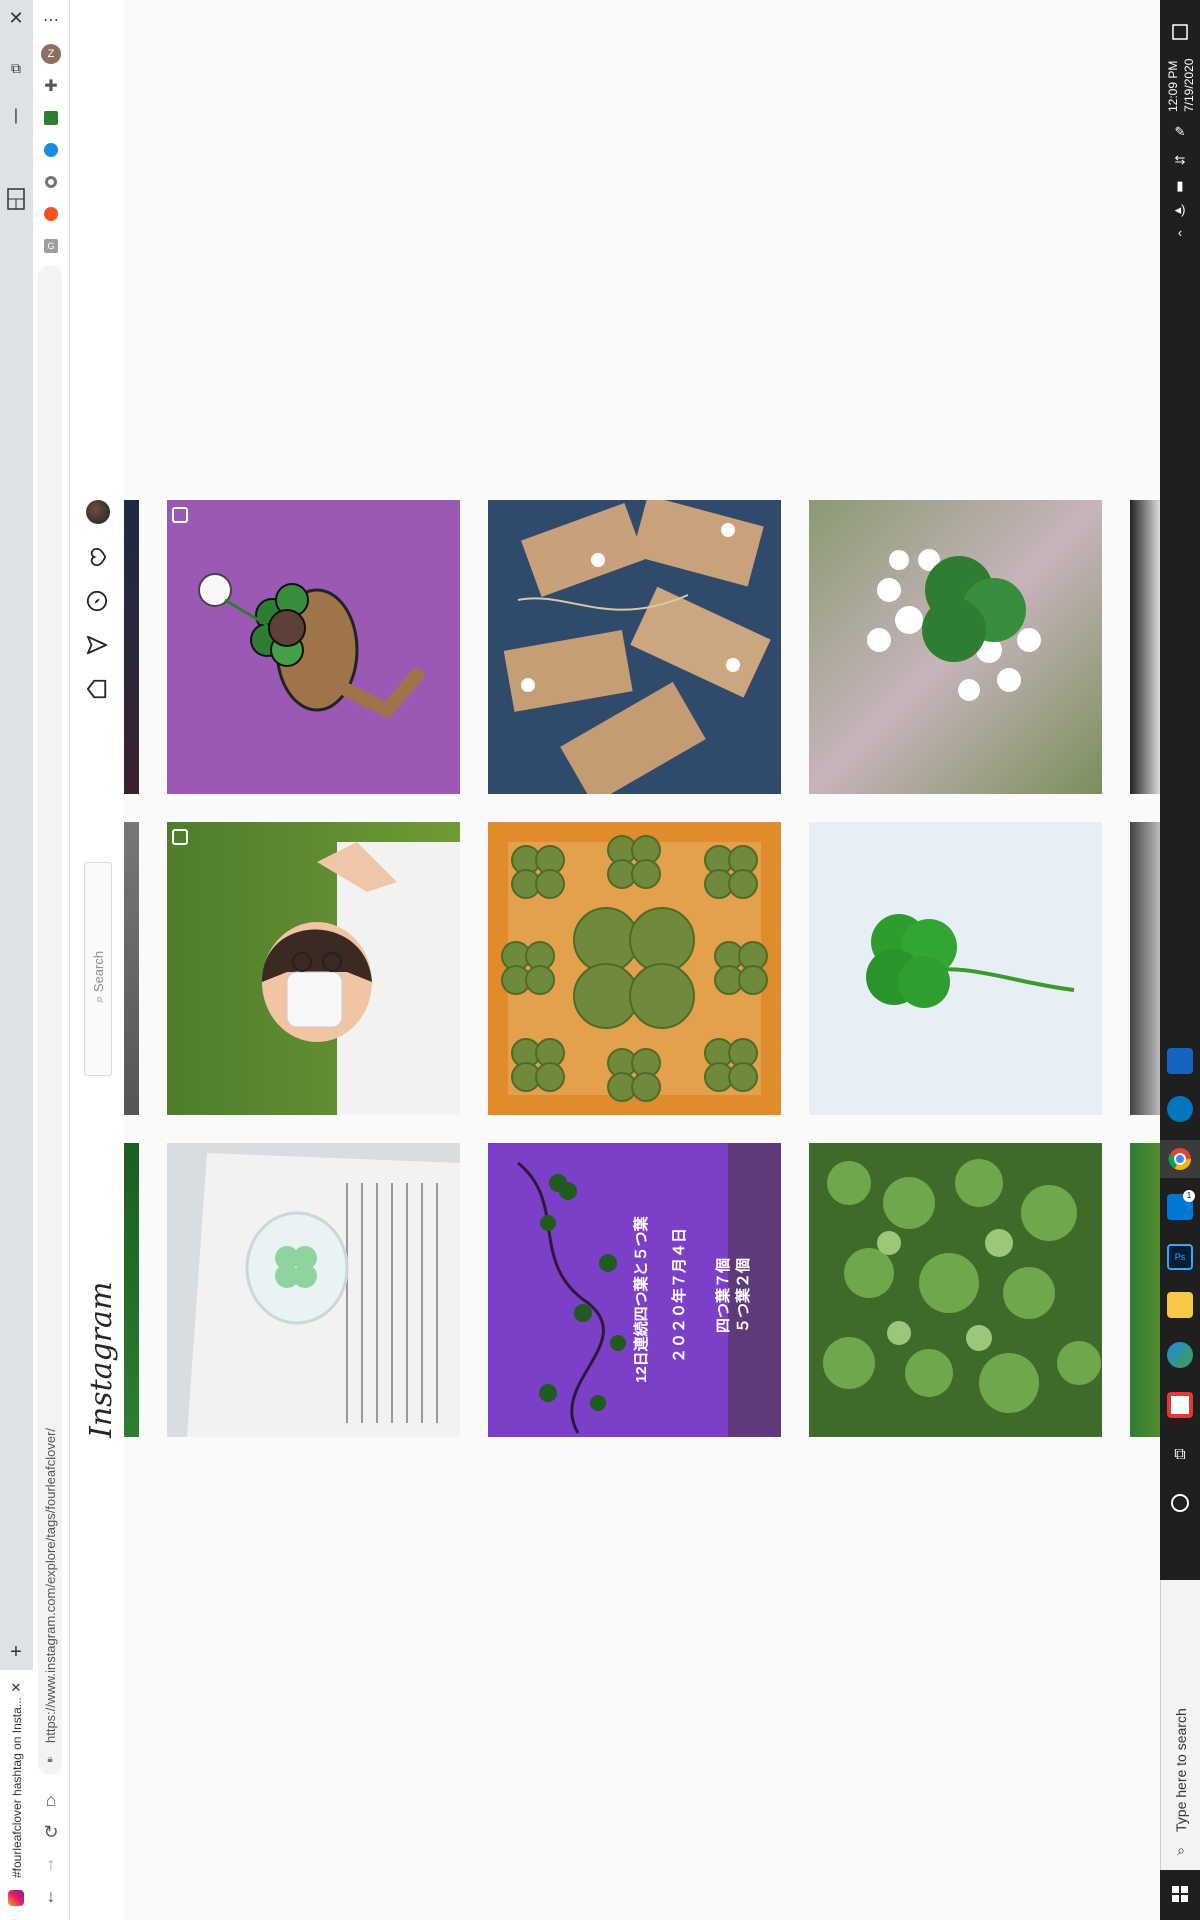  What do you see at coordinates (97, 557) in the screenshot?
I see `activity-heart-icon` at bounding box center [97, 557].